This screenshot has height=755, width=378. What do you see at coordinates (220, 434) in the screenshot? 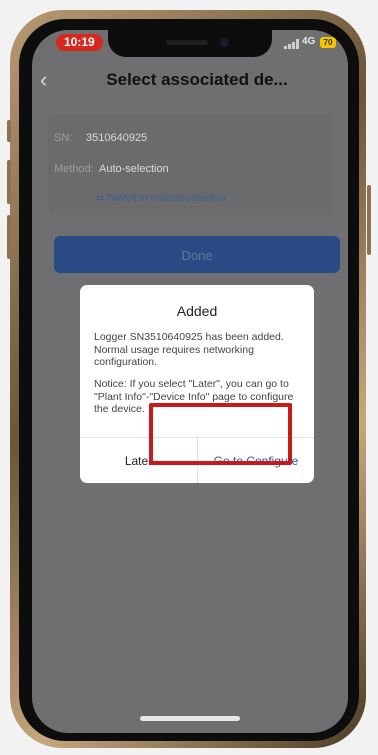
I see `highlight-annotation-box` at bounding box center [220, 434].